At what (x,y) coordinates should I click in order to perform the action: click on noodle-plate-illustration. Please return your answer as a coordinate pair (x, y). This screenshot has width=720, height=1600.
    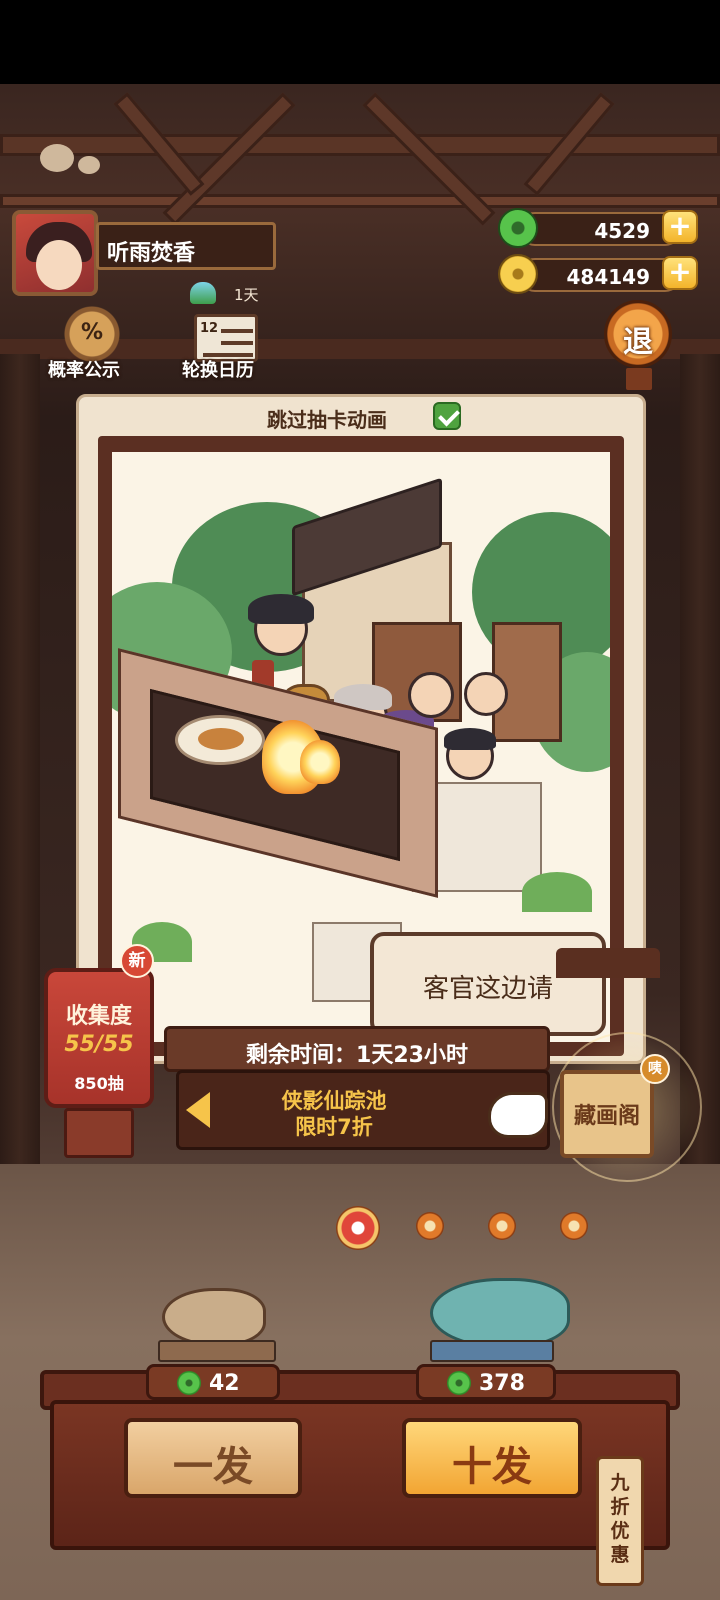
    Looking at the image, I should click on (220, 740).